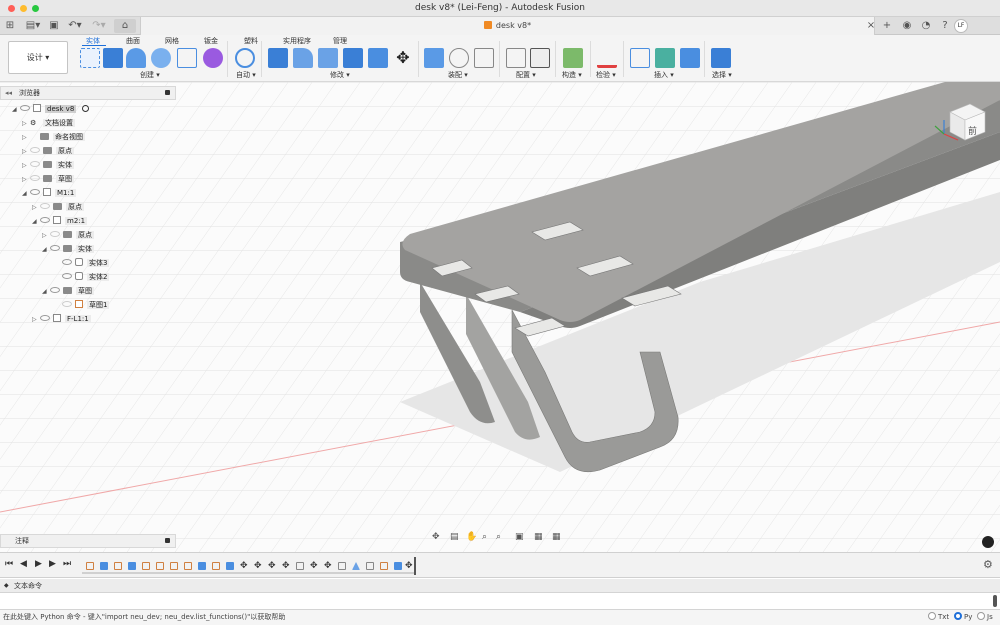 The image size is (1000, 625). What do you see at coordinates (500, 586) in the screenshot?
I see `text-commands-header: ◆ 文本命令` at bounding box center [500, 586].